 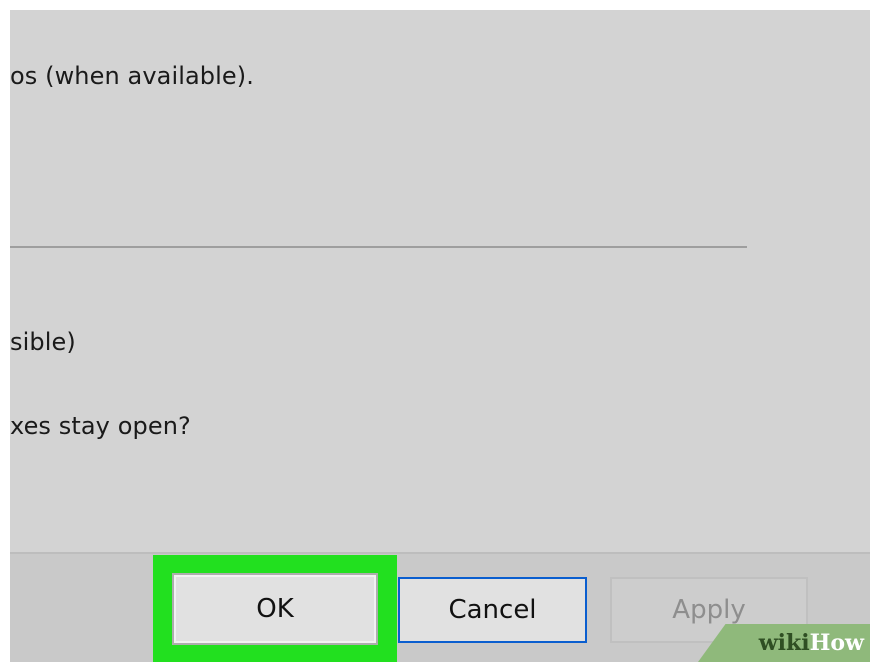 I want to click on ok-button: OK, so click(x=275, y=609).